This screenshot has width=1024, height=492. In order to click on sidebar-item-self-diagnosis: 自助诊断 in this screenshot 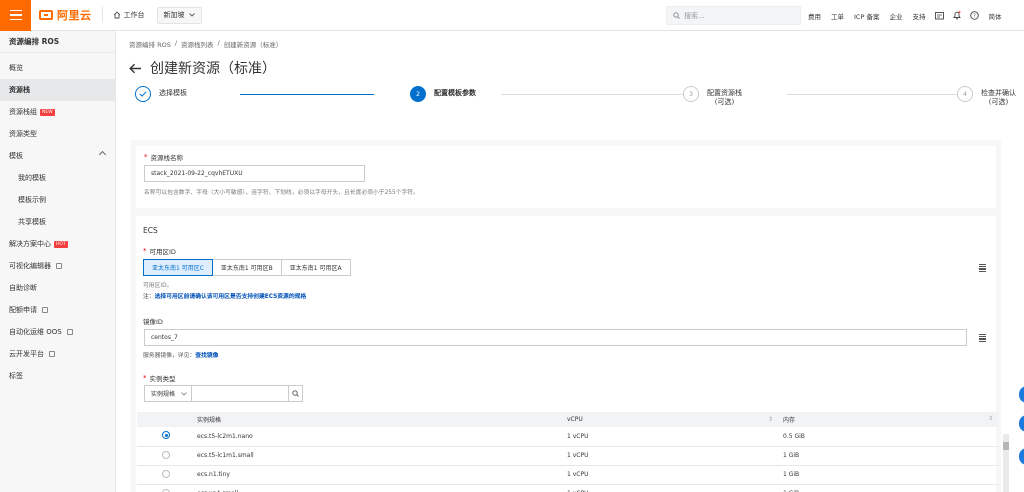, I will do `click(57, 288)`.